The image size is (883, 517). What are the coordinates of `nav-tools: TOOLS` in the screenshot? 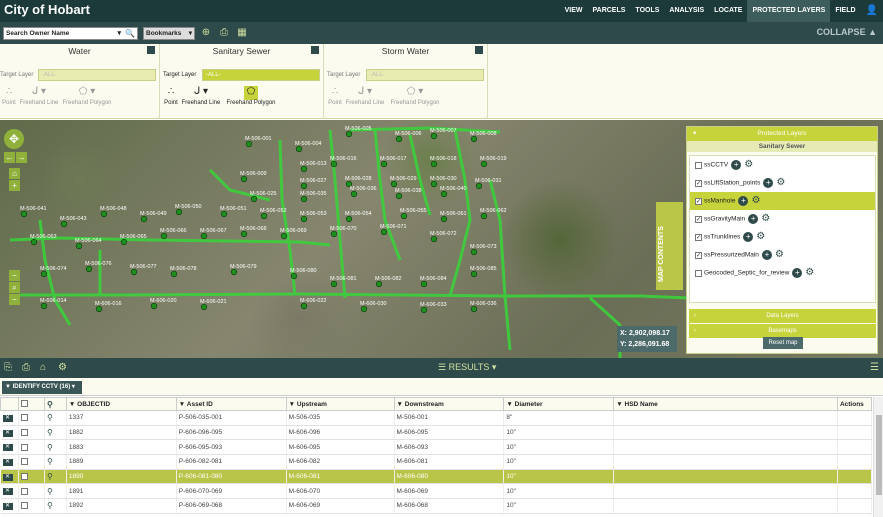 It's located at (647, 11).